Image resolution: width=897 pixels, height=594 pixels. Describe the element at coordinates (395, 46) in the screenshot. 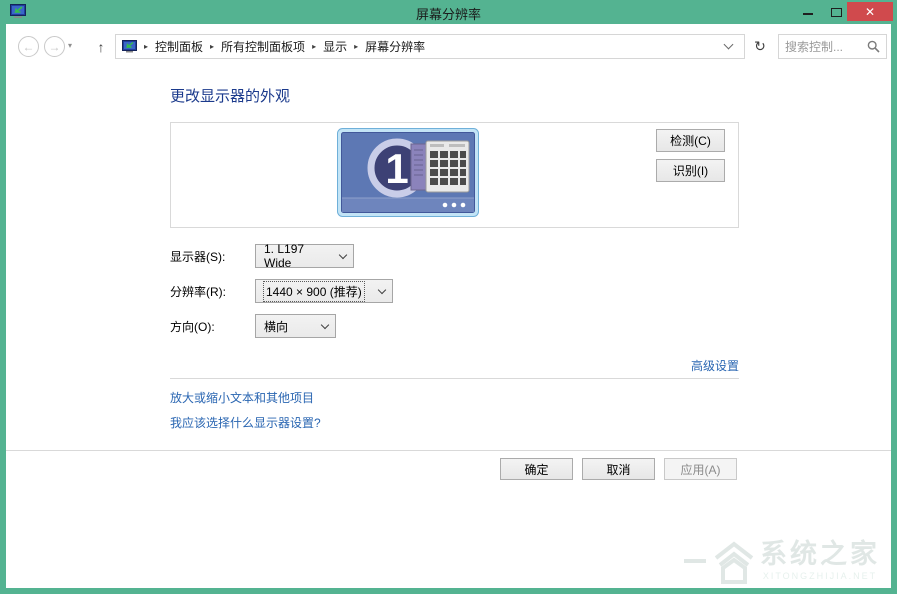

I see `breadcrumb-screen-resolution: 屏幕分辨率` at that location.